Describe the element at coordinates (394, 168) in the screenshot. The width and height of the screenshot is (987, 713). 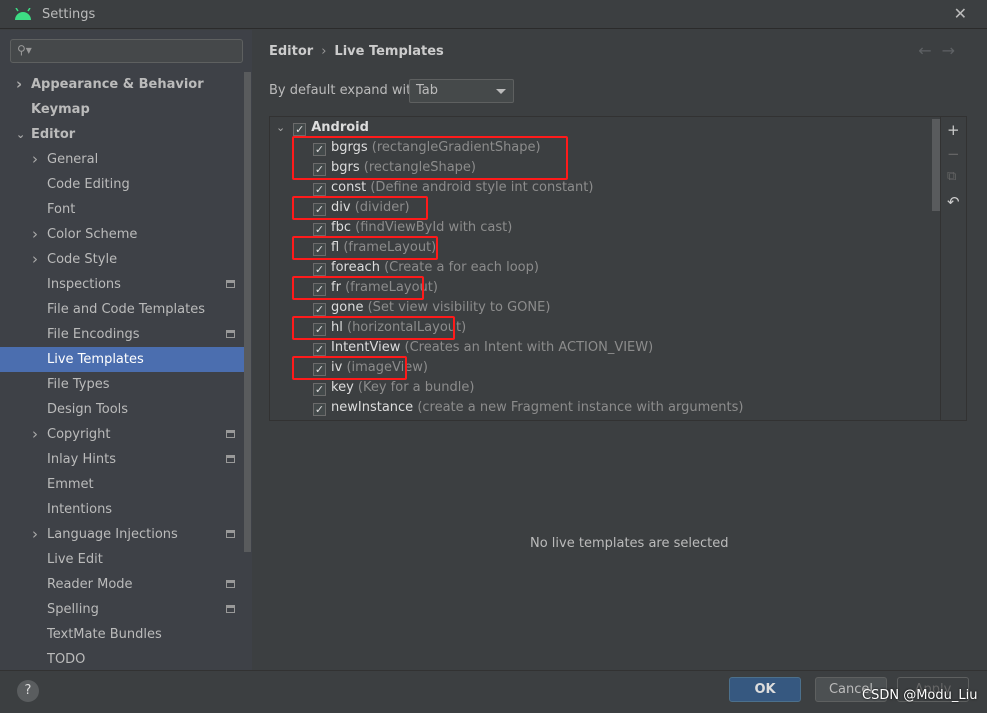
I see `template-row: ✓ bgrs (rectangleShape)` at that location.